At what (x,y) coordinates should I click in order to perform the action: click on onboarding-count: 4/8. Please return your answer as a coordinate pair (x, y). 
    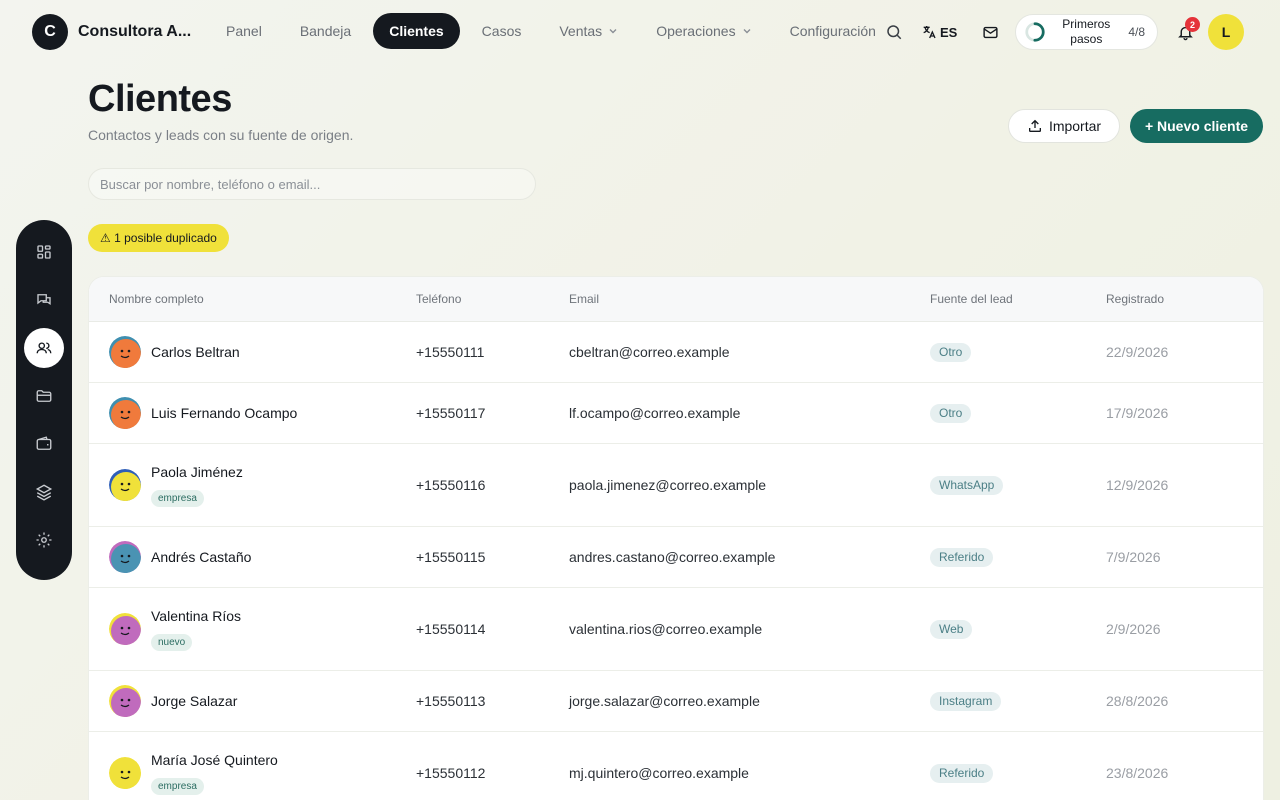
    Looking at the image, I should click on (1136, 32).